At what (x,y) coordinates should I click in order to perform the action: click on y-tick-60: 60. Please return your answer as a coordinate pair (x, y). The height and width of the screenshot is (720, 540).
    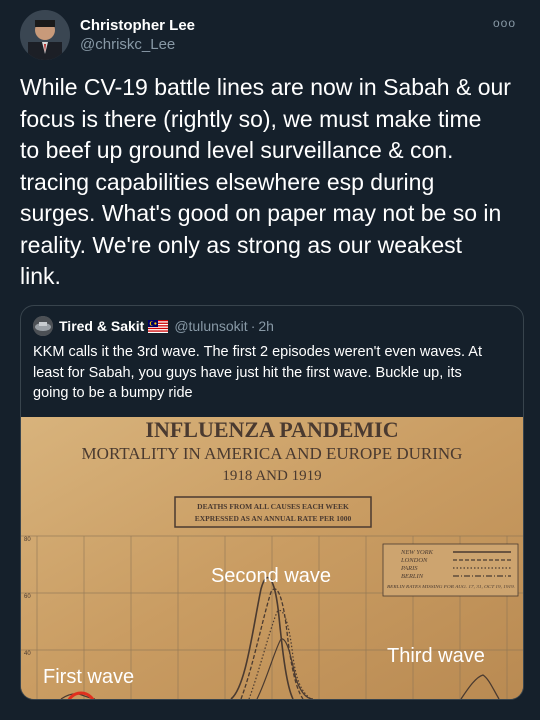
    Looking at the image, I should click on (27, 597).